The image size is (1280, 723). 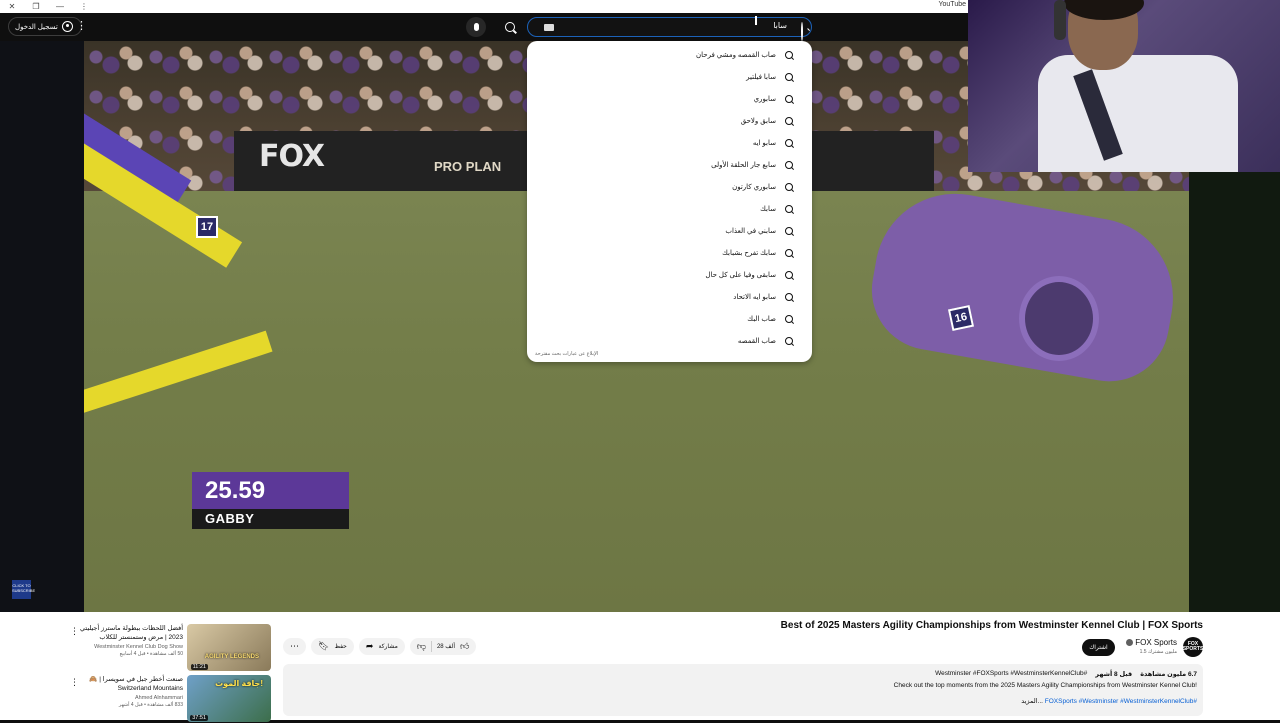 I want to click on minimize-icon: —, so click(x=60, y=6).